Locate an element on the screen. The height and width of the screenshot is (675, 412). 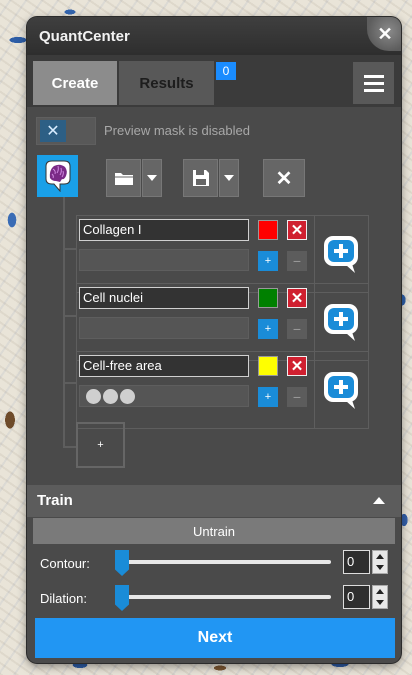
title-bar: QuantCenter ✕ is located at coordinates (214, 36).